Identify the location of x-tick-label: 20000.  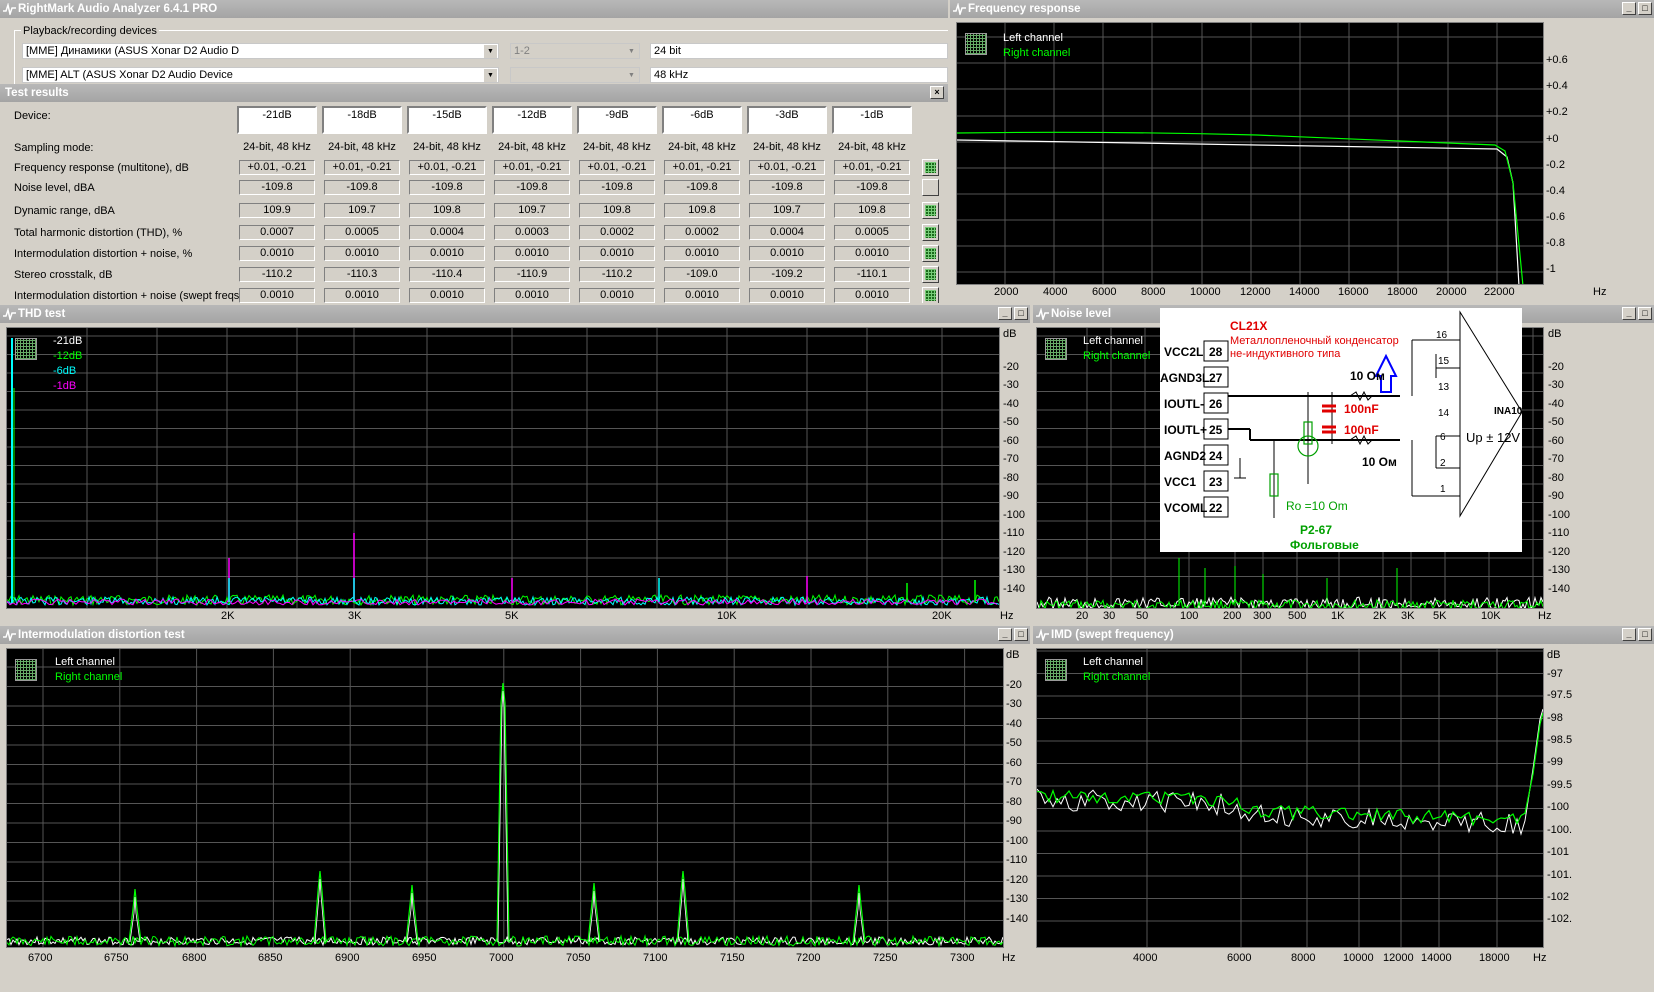
(1451, 292).